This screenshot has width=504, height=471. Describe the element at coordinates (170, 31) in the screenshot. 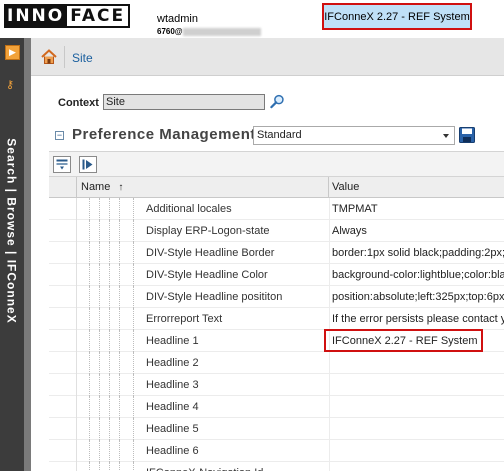

I see `user-account-prefix: 6760@` at that location.